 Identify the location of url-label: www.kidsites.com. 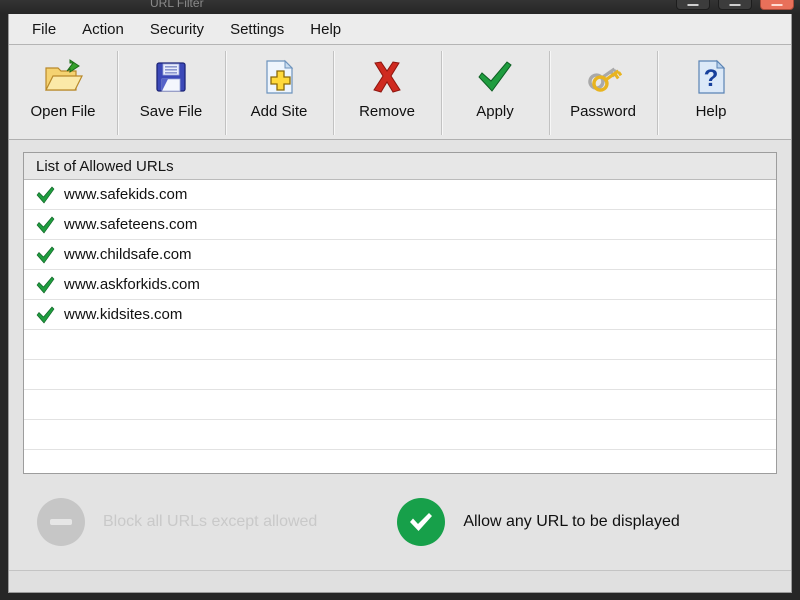
(123, 314).